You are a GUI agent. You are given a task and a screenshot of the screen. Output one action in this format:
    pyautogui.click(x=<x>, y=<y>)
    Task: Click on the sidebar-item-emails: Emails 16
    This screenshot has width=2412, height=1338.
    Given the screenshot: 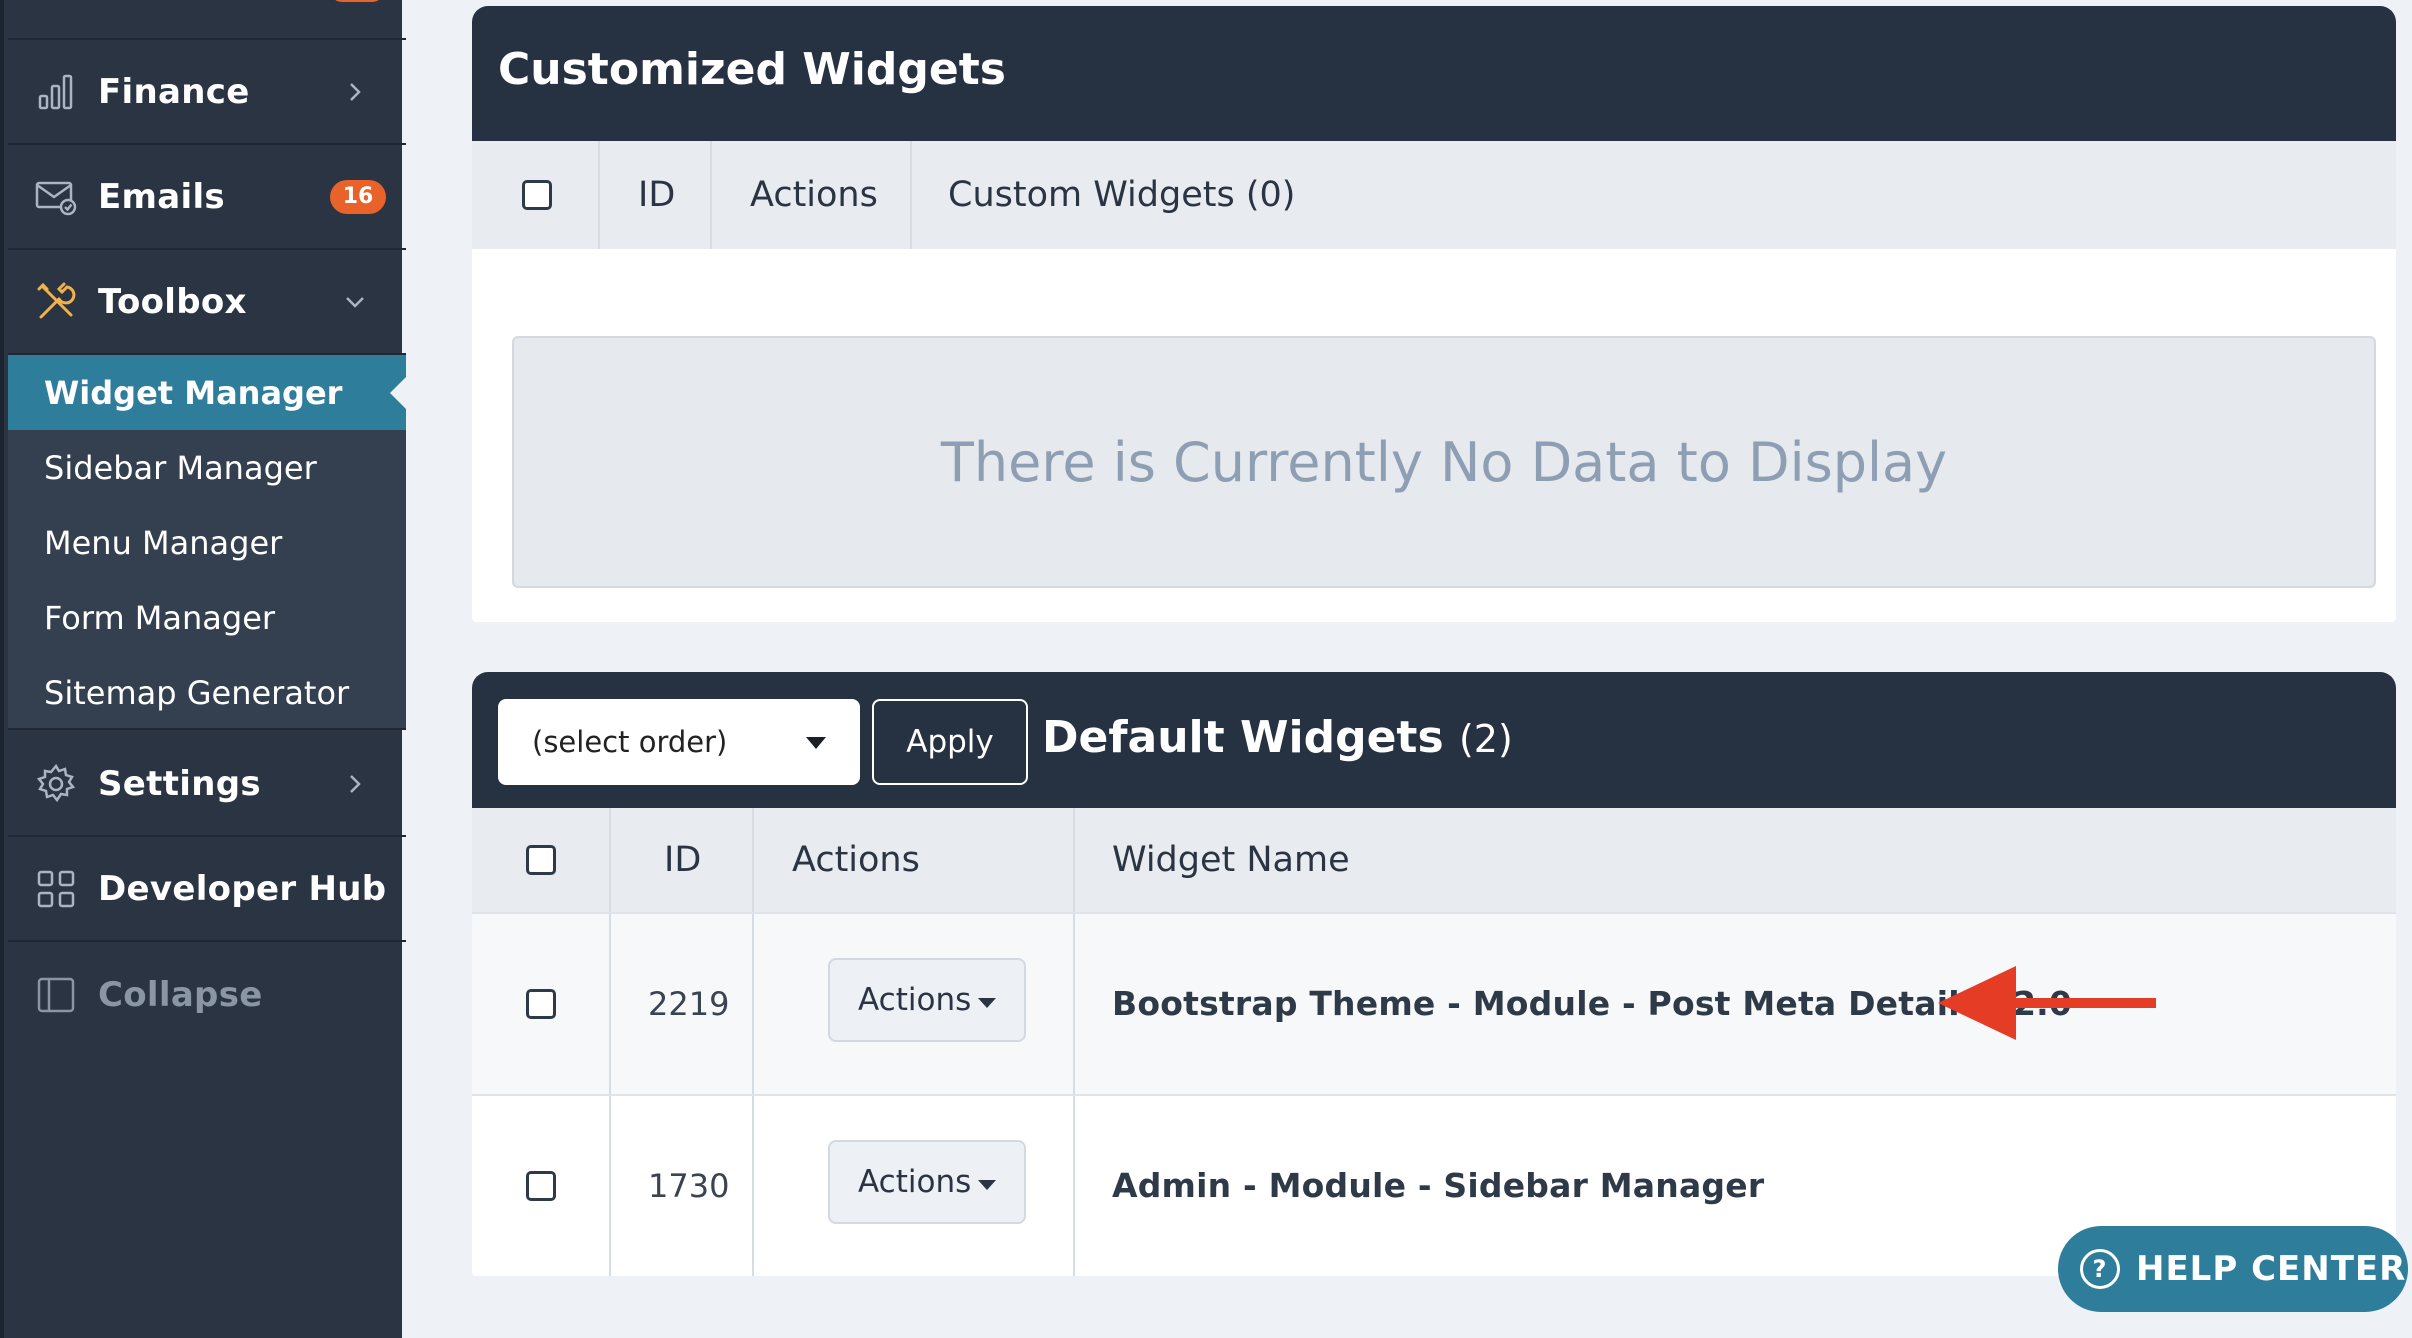 What is the action you would take?
    pyautogui.click(x=207, y=197)
    